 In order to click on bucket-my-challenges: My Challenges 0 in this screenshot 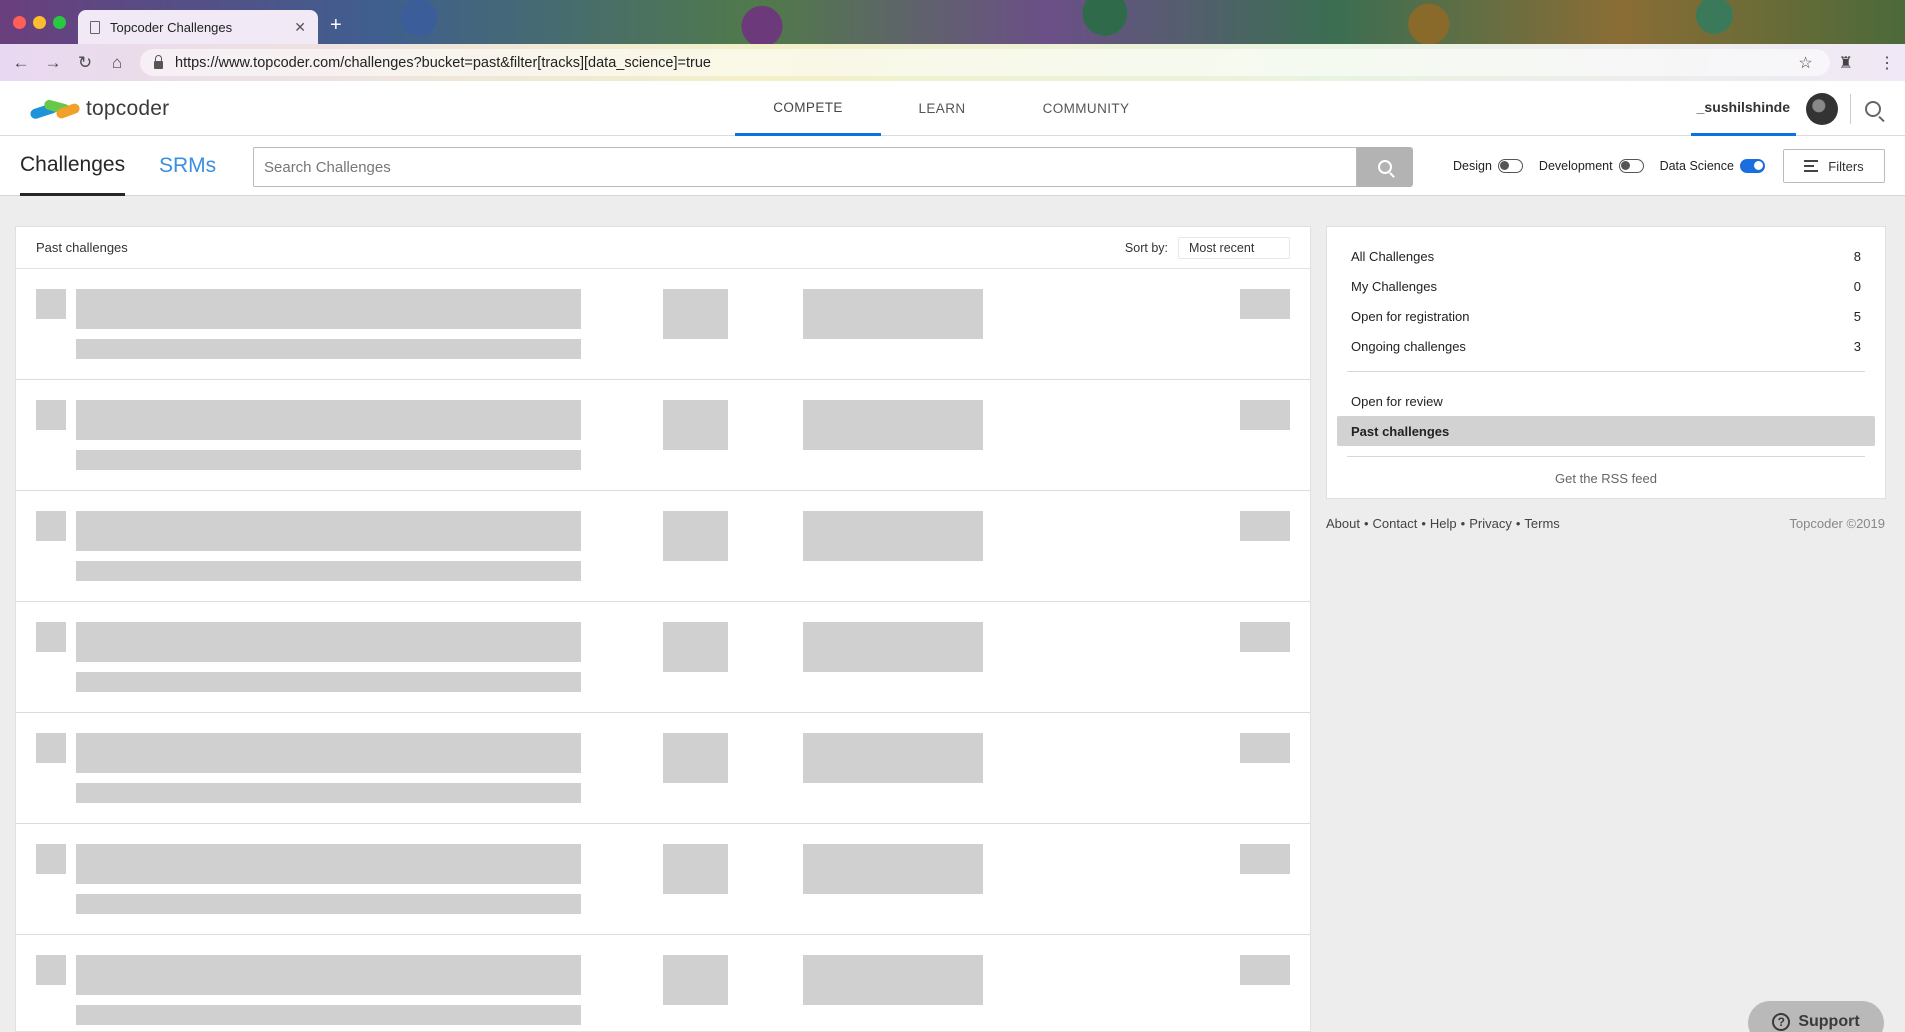, I will do `click(1606, 286)`.